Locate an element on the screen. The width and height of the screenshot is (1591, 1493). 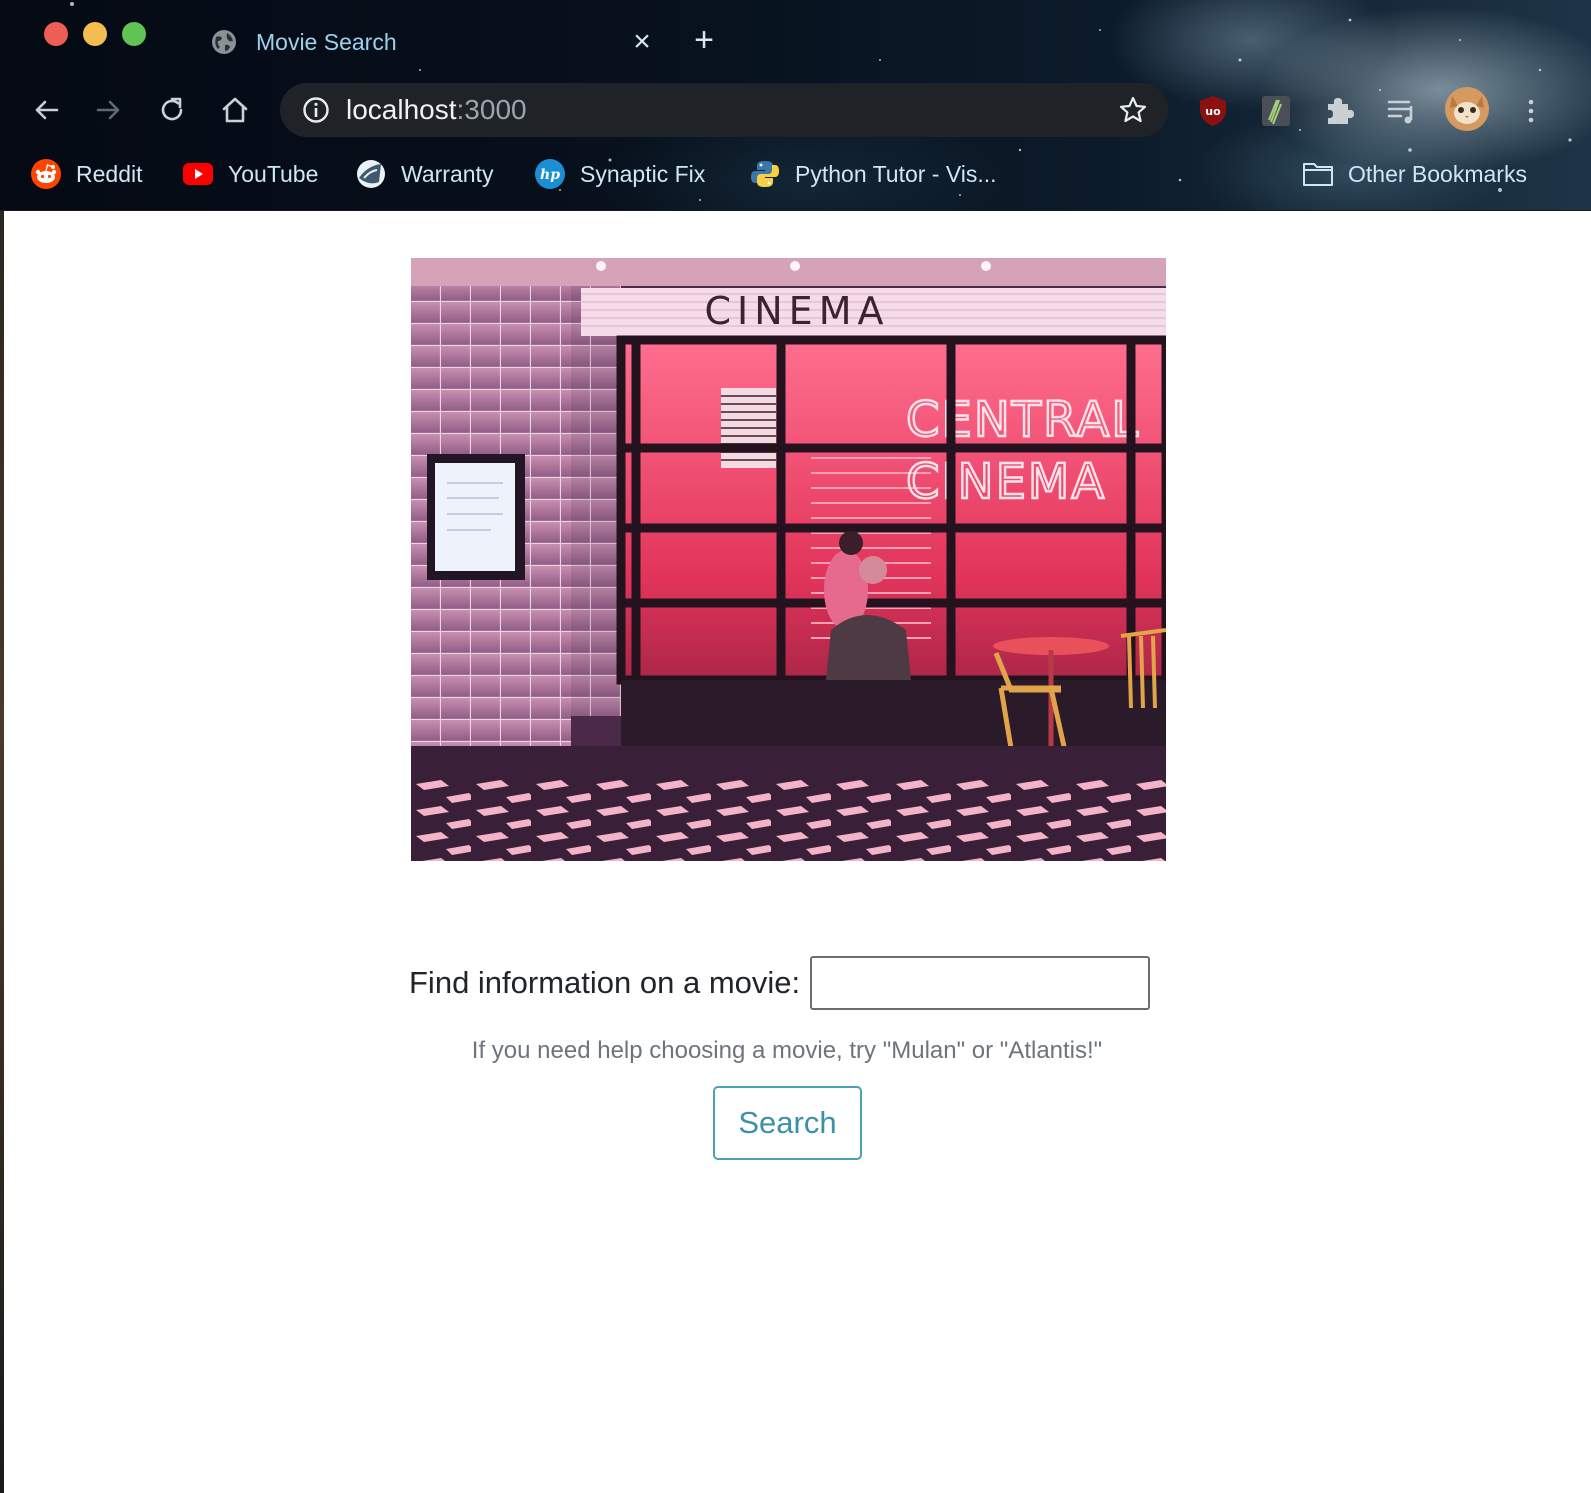
movie-search-label: Find information on a movie: is located at coordinates (605, 982).